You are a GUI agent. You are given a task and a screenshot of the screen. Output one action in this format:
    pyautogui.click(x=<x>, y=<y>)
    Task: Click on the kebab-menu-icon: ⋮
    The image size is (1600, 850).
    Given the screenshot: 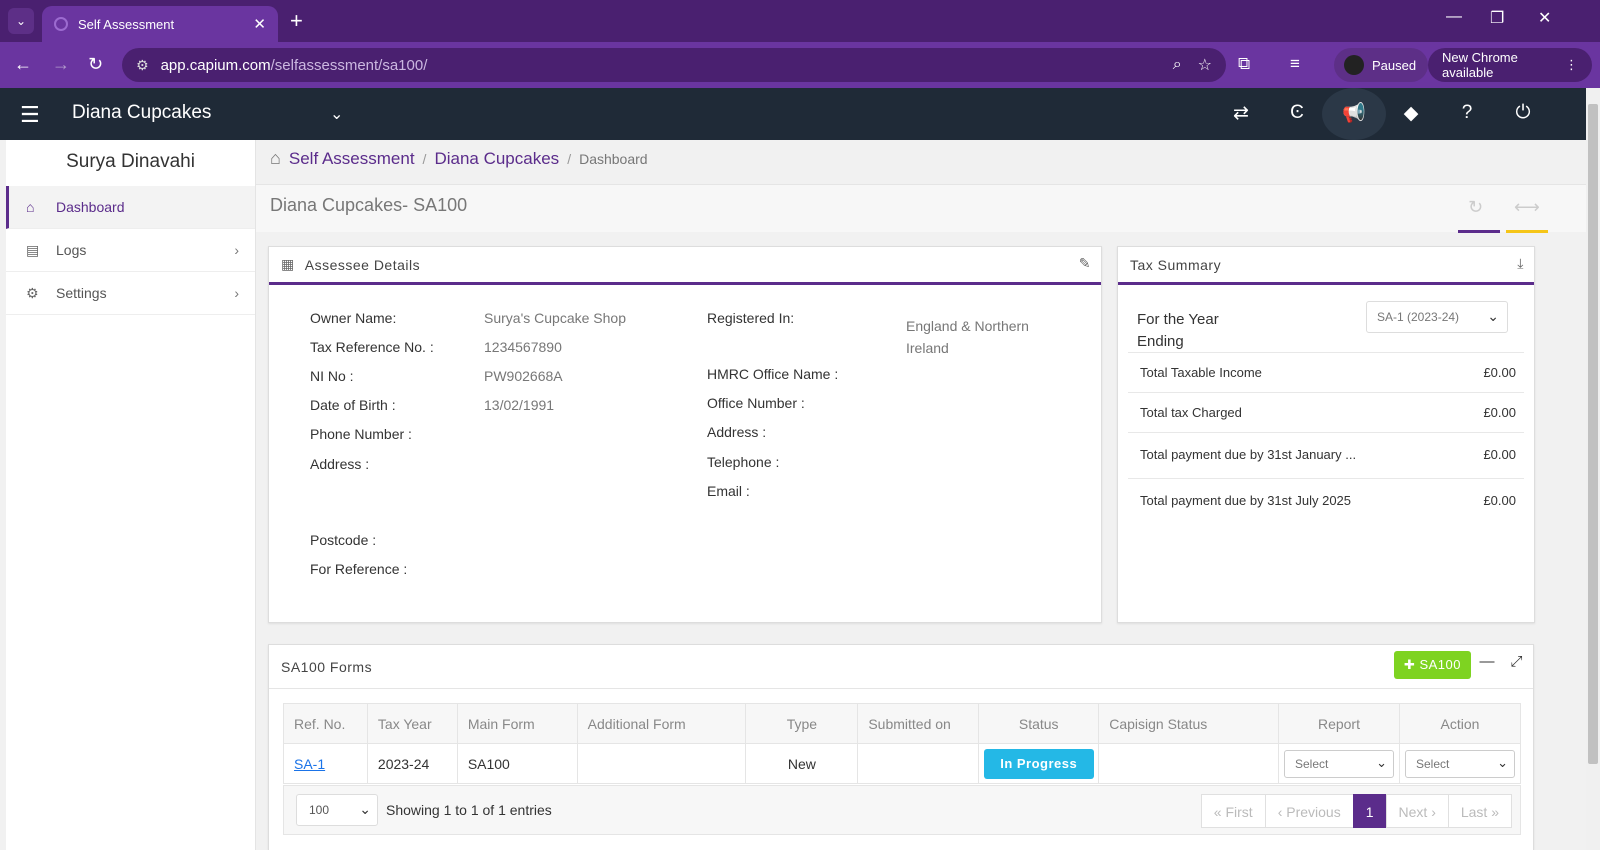 What is the action you would take?
    pyautogui.click(x=1571, y=65)
    